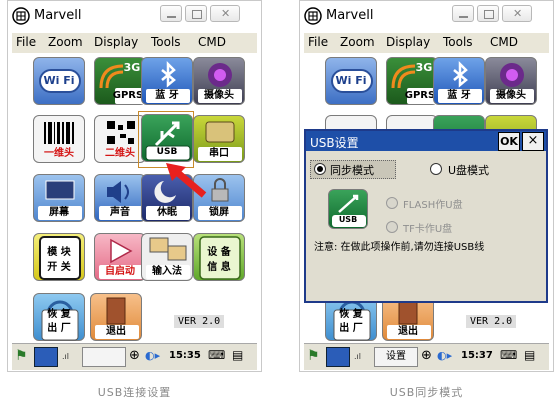  Describe the element at coordinates (219, 257) in the screenshot. I see `tile-device-info: 设 备 信 息` at that location.